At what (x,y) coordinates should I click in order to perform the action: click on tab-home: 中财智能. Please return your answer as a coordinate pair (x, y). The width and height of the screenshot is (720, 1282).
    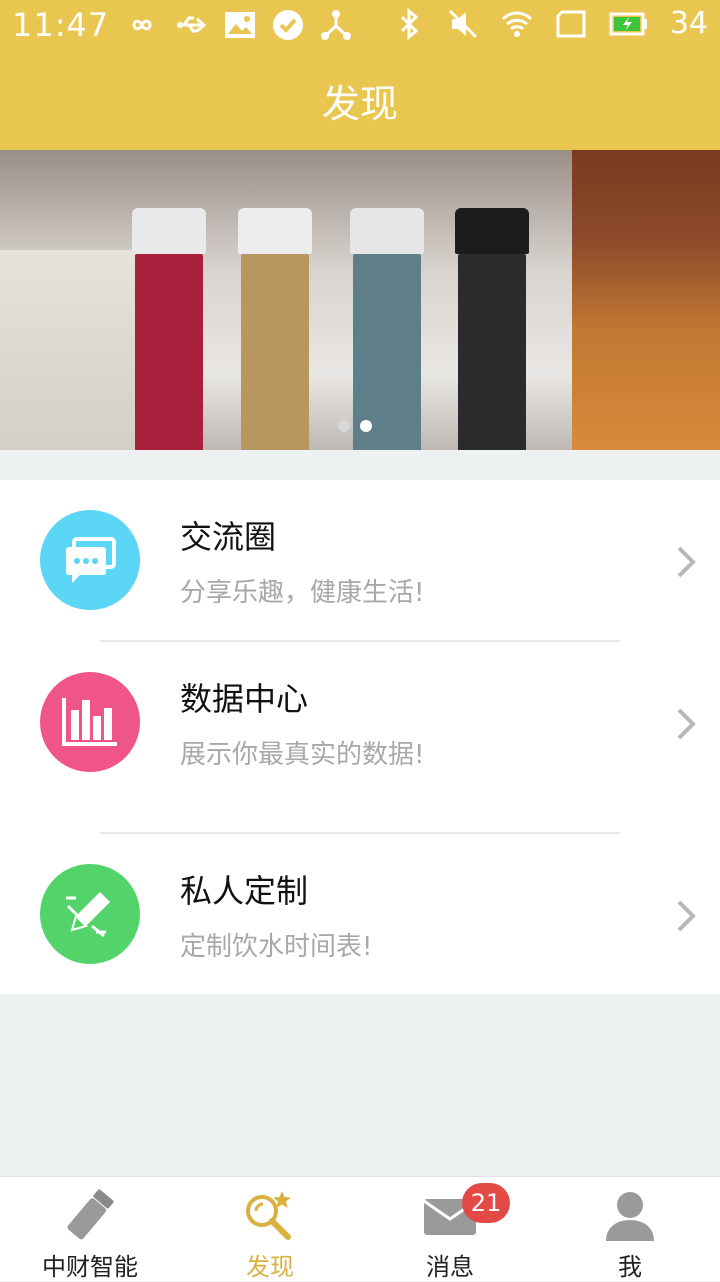
    Looking at the image, I should click on (90, 1229).